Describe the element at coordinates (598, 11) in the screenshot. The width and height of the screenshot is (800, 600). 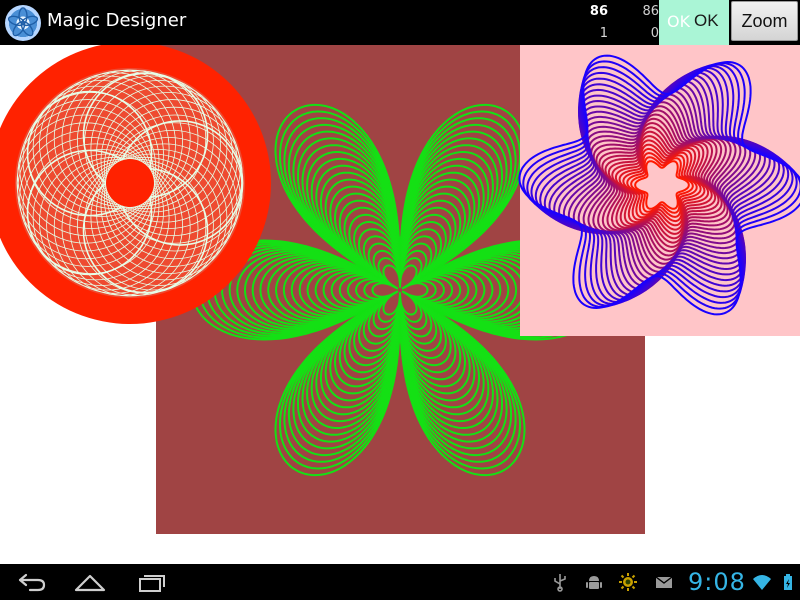
I see `counter-a-top: 86` at that location.